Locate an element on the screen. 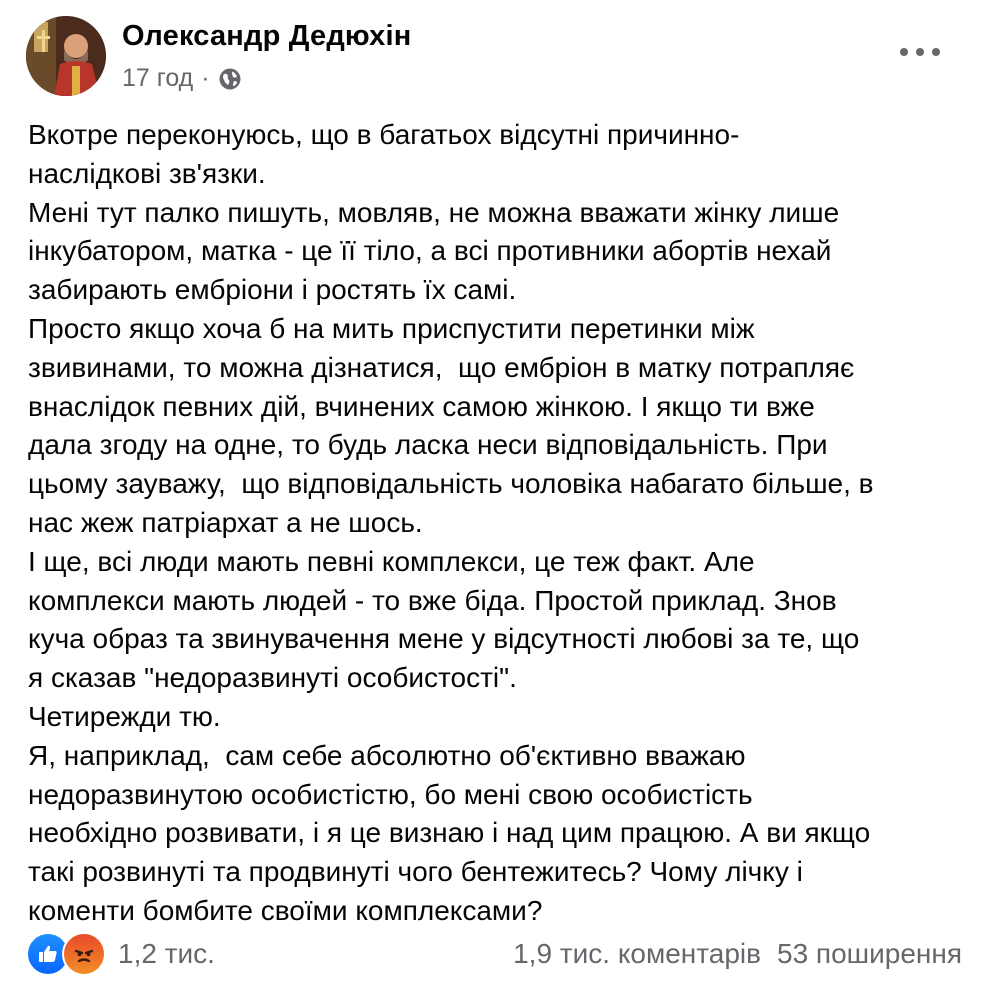 Image resolution: width=986 pixels, height=992 pixels. post-time: 17 год is located at coordinates (157, 78).